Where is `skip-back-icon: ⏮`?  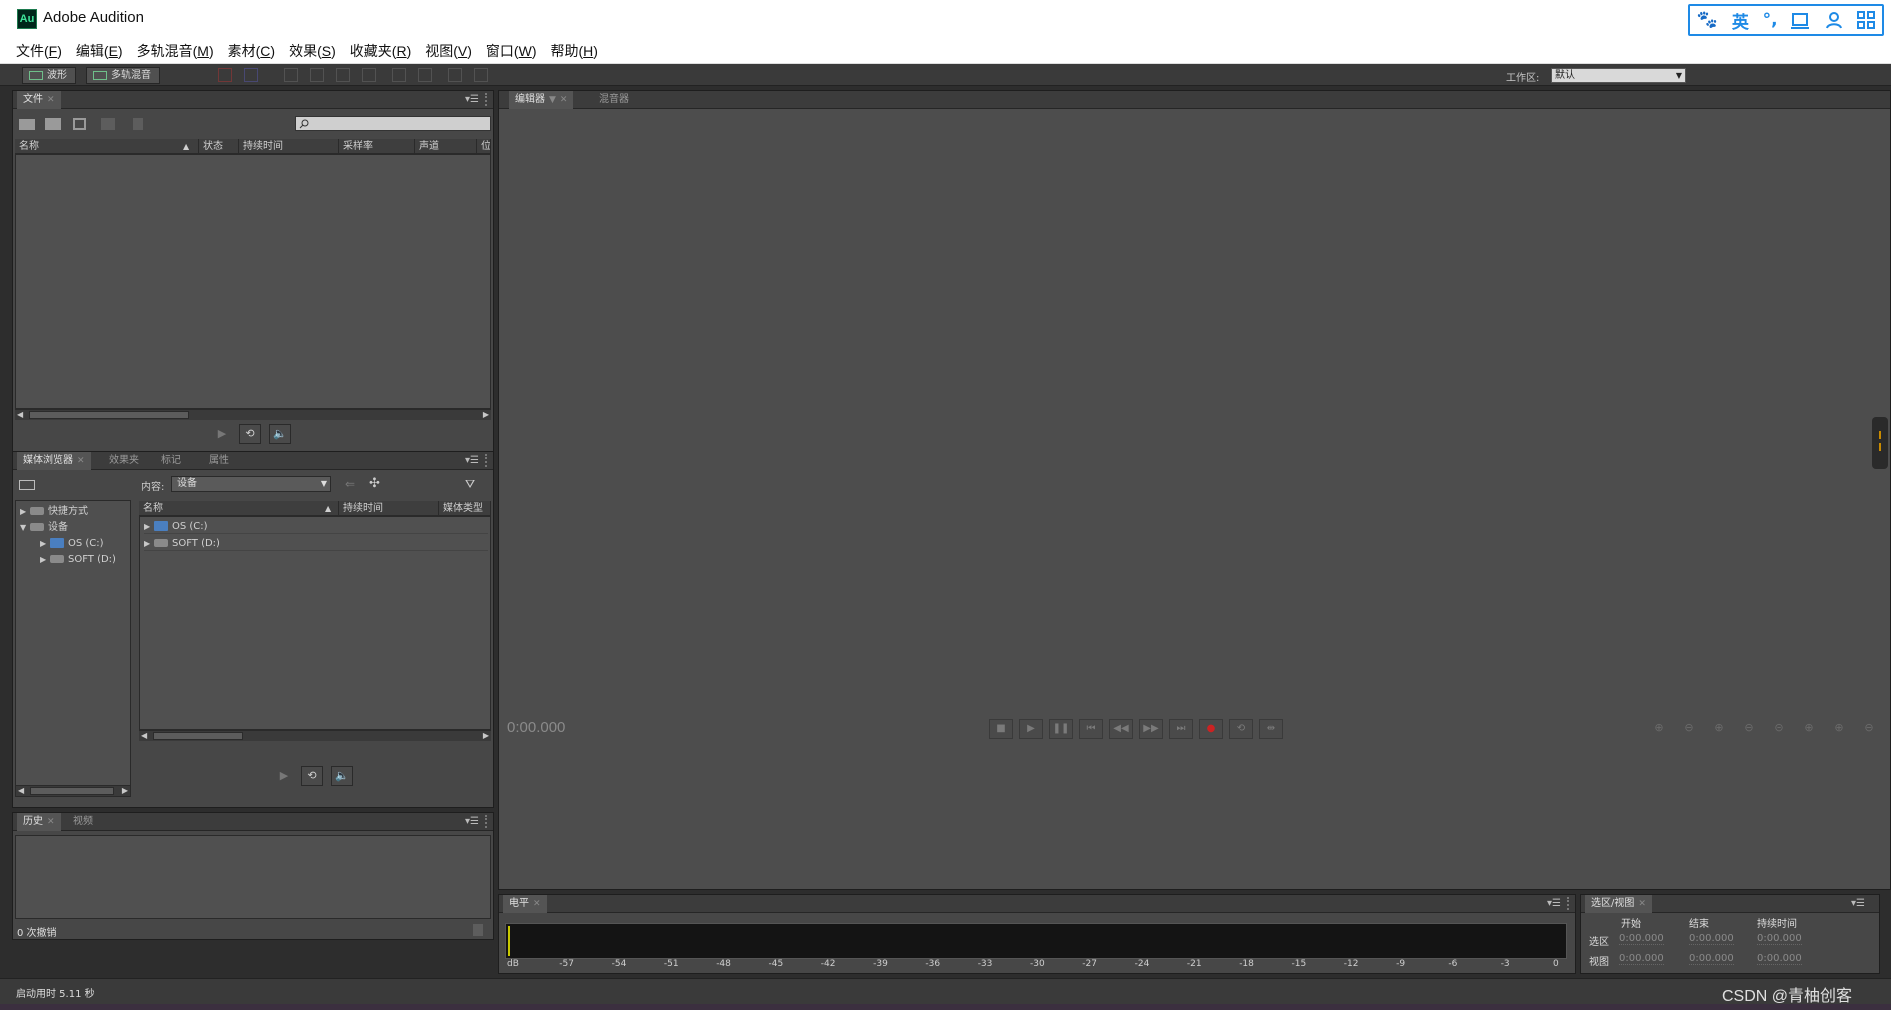 skip-back-icon: ⏮ is located at coordinates (1091, 729).